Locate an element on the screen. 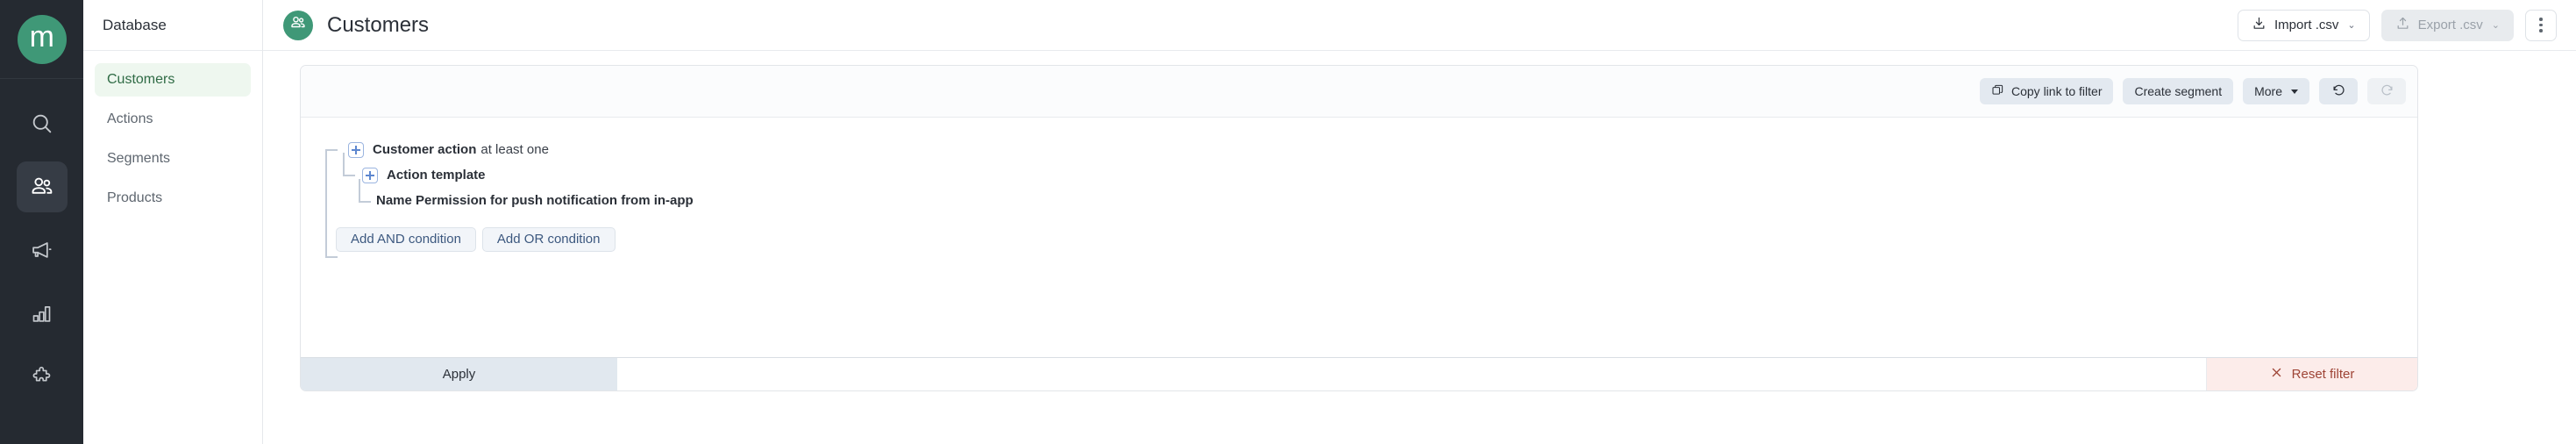 The image size is (2576, 444). create-segment-button: Create segment is located at coordinates (2178, 91).